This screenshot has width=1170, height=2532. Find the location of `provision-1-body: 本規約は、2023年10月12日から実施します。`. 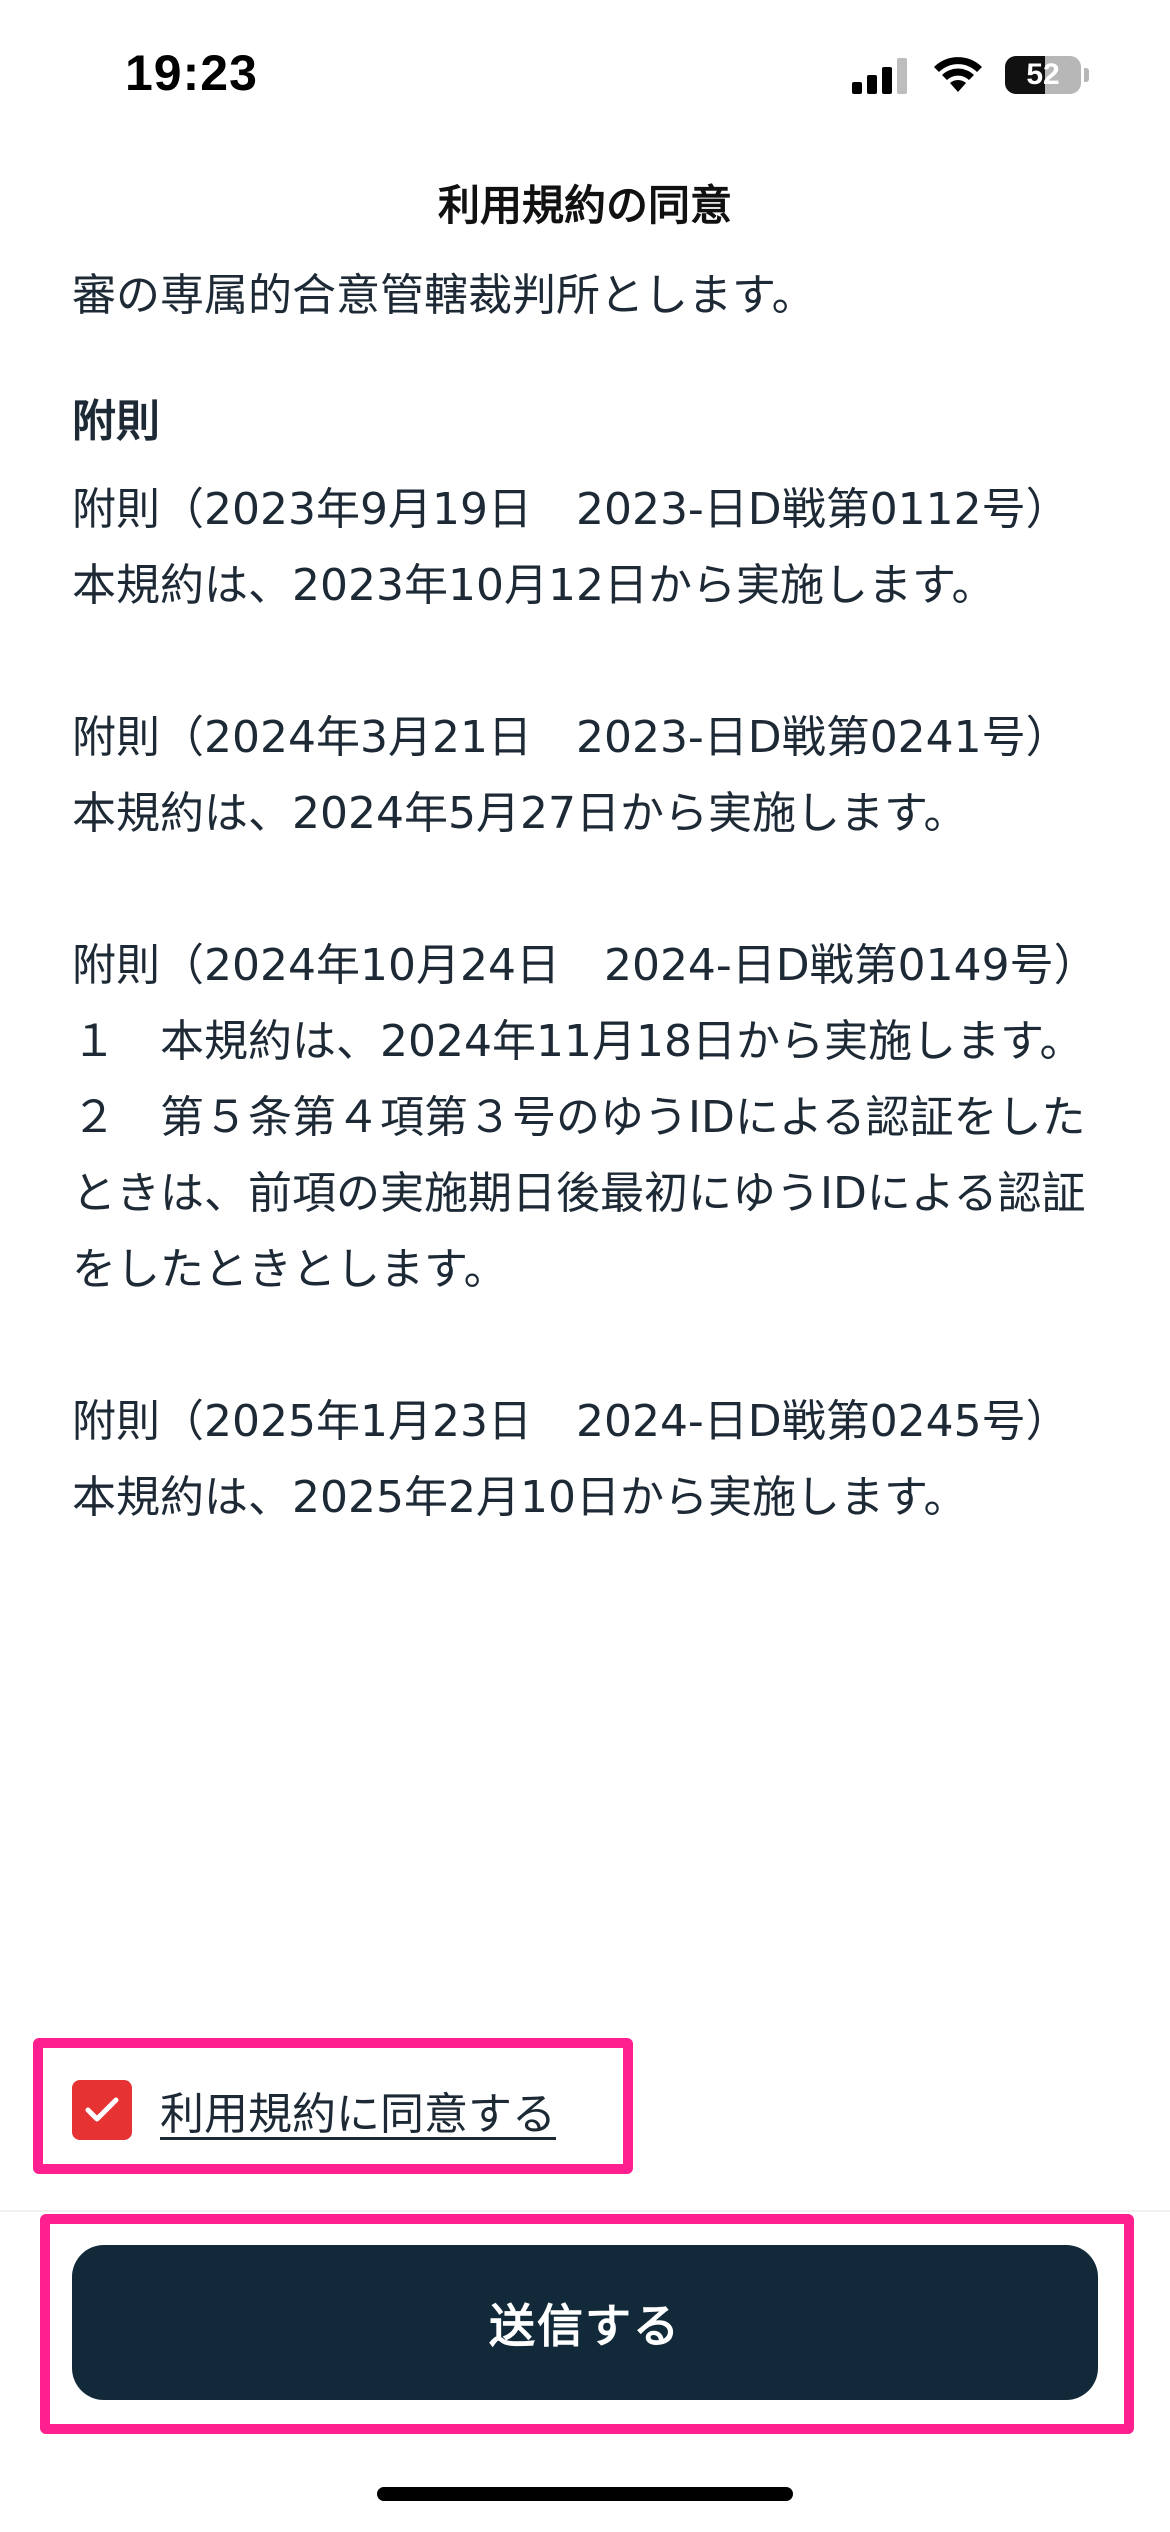

provision-1-body: 本規約は、2023年10月12日から実施します。 is located at coordinates (534, 585).